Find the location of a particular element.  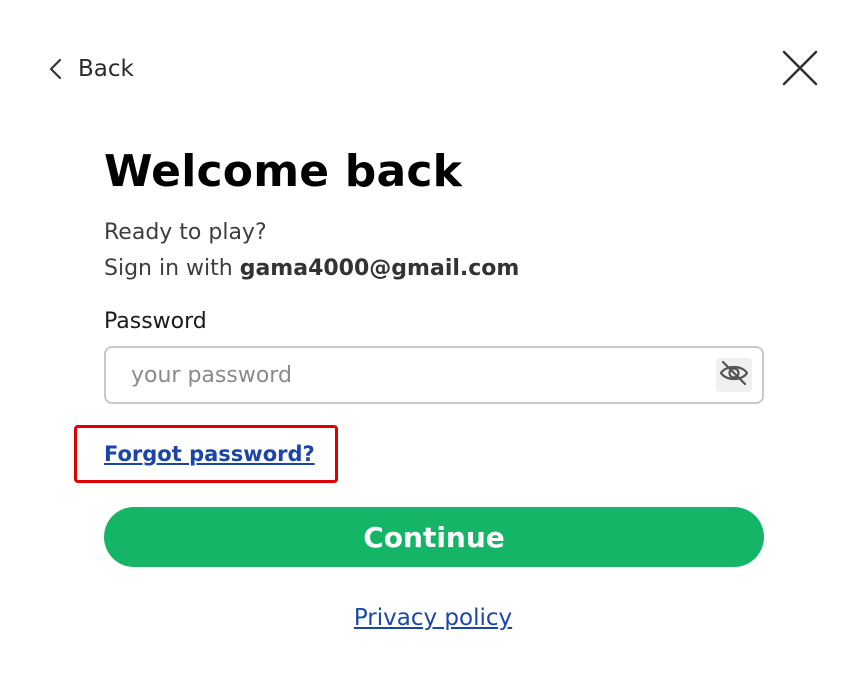

password-field is located at coordinates (434, 375).